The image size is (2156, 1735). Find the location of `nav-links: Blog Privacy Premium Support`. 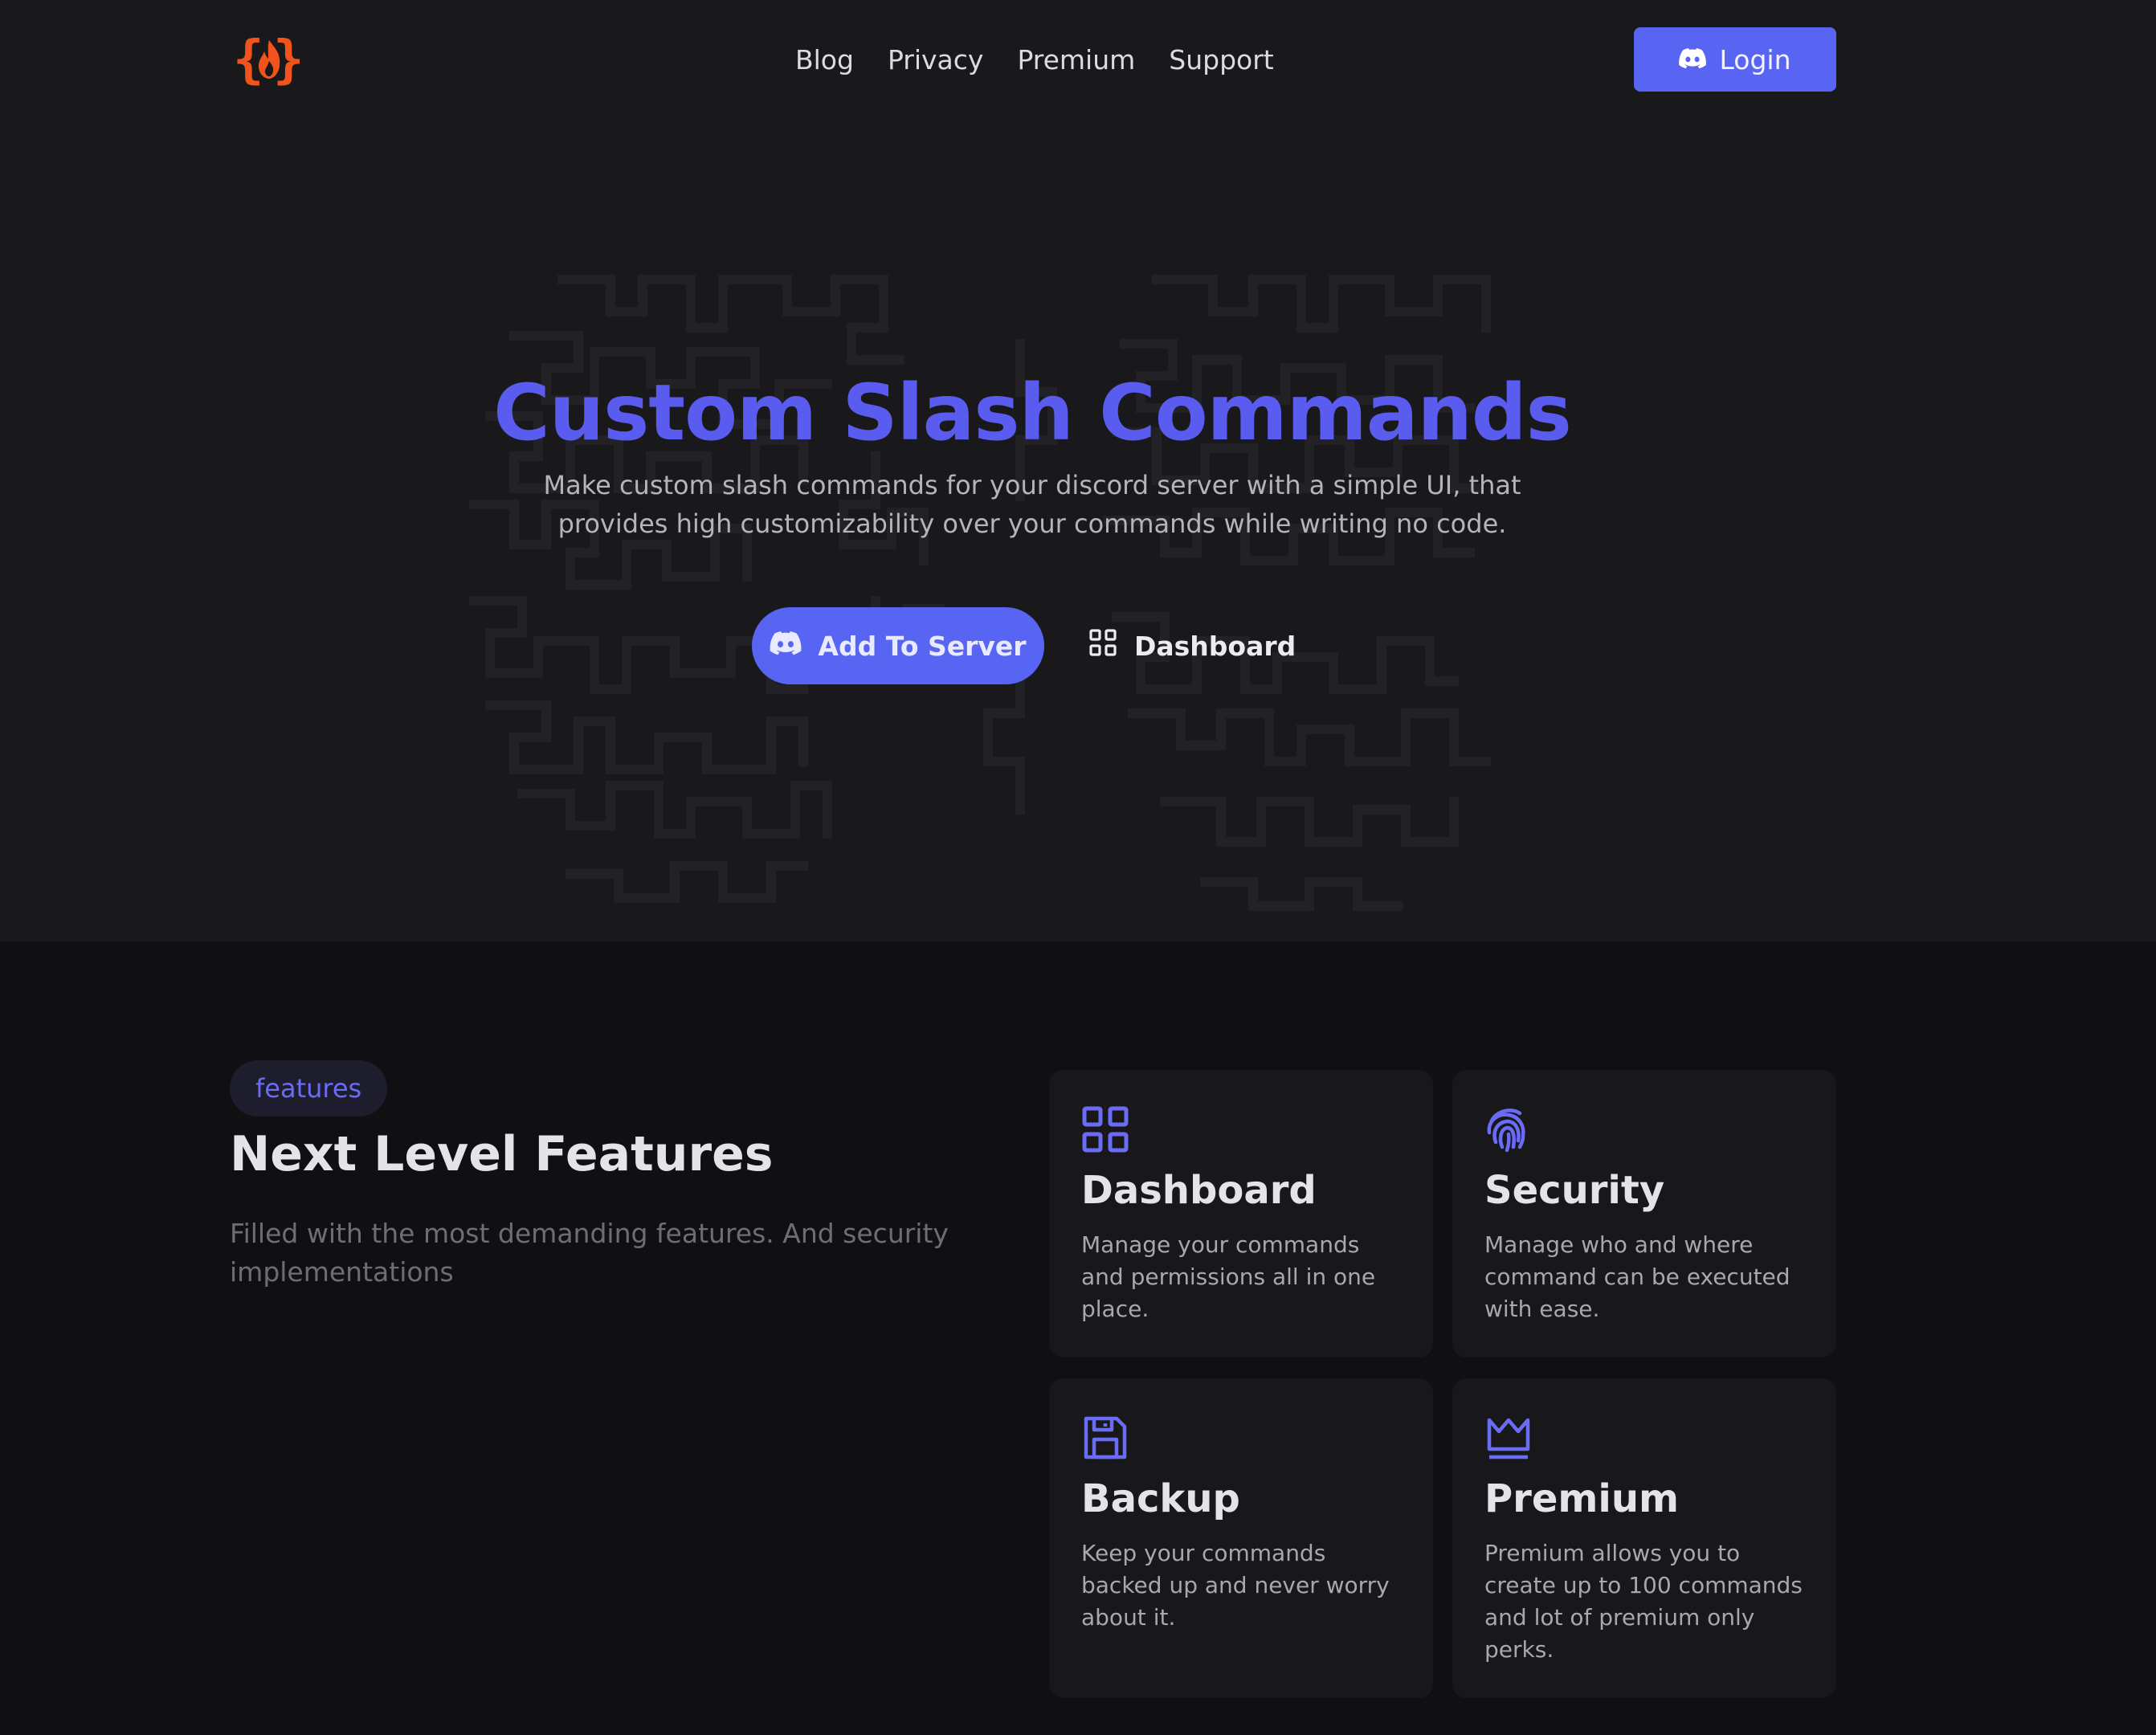

nav-links: Blog Privacy Premium Support is located at coordinates (1035, 59).